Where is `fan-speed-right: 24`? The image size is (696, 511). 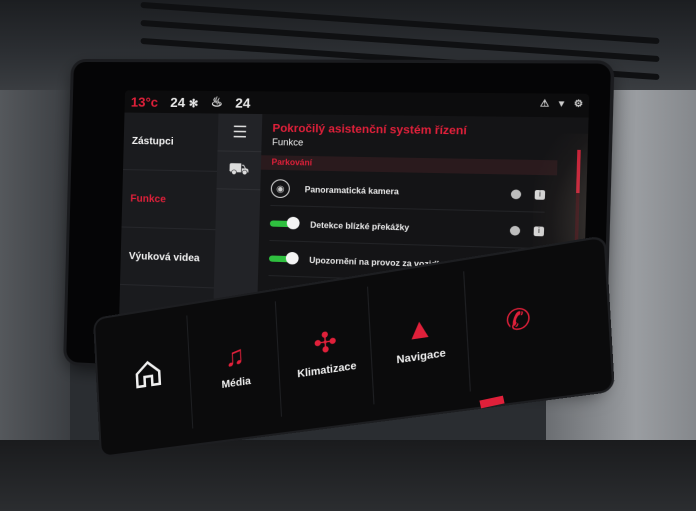
fan-speed-right: 24 is located at coordinates (243, 103).